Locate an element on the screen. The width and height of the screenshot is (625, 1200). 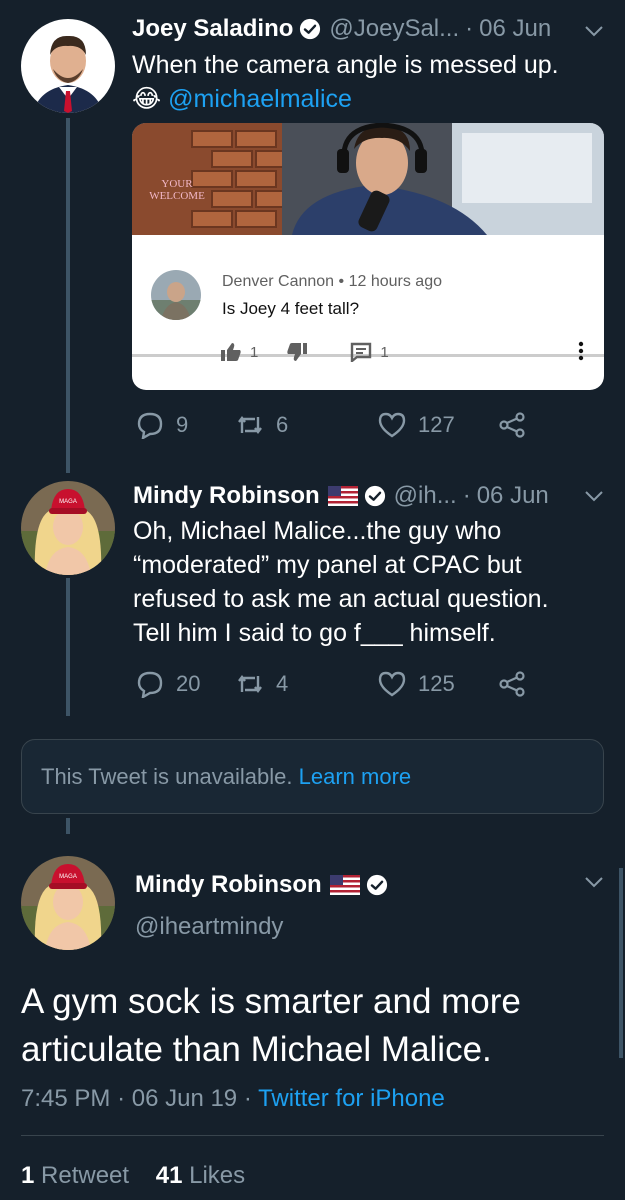
main-author: Mindy Robinson is located at coordinates (261, 885).